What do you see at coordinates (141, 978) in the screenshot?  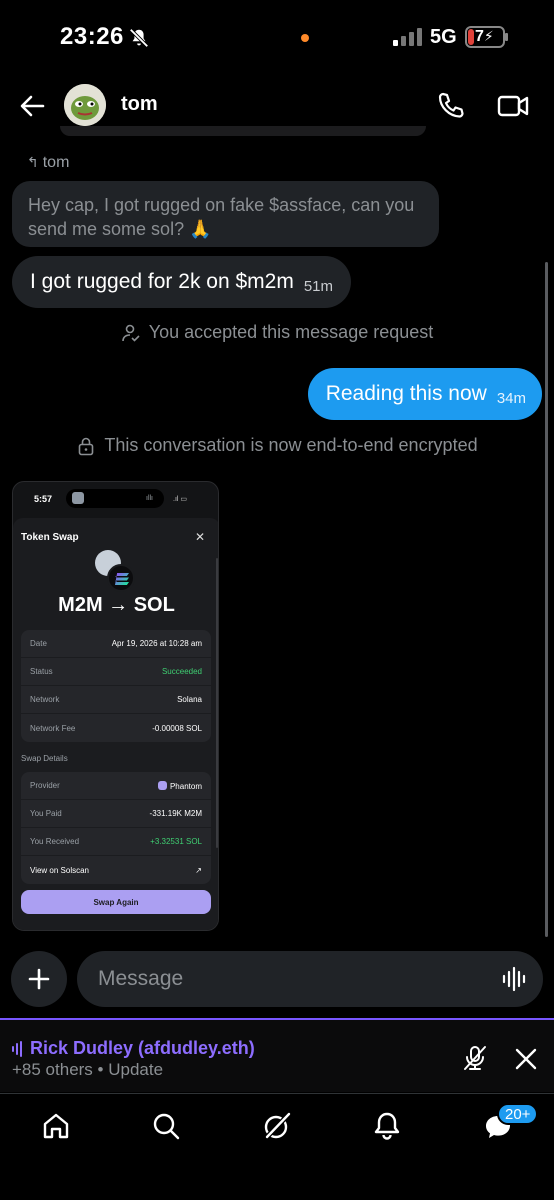 I see `message-placeholder: Message` at bounding box center [141, 978].